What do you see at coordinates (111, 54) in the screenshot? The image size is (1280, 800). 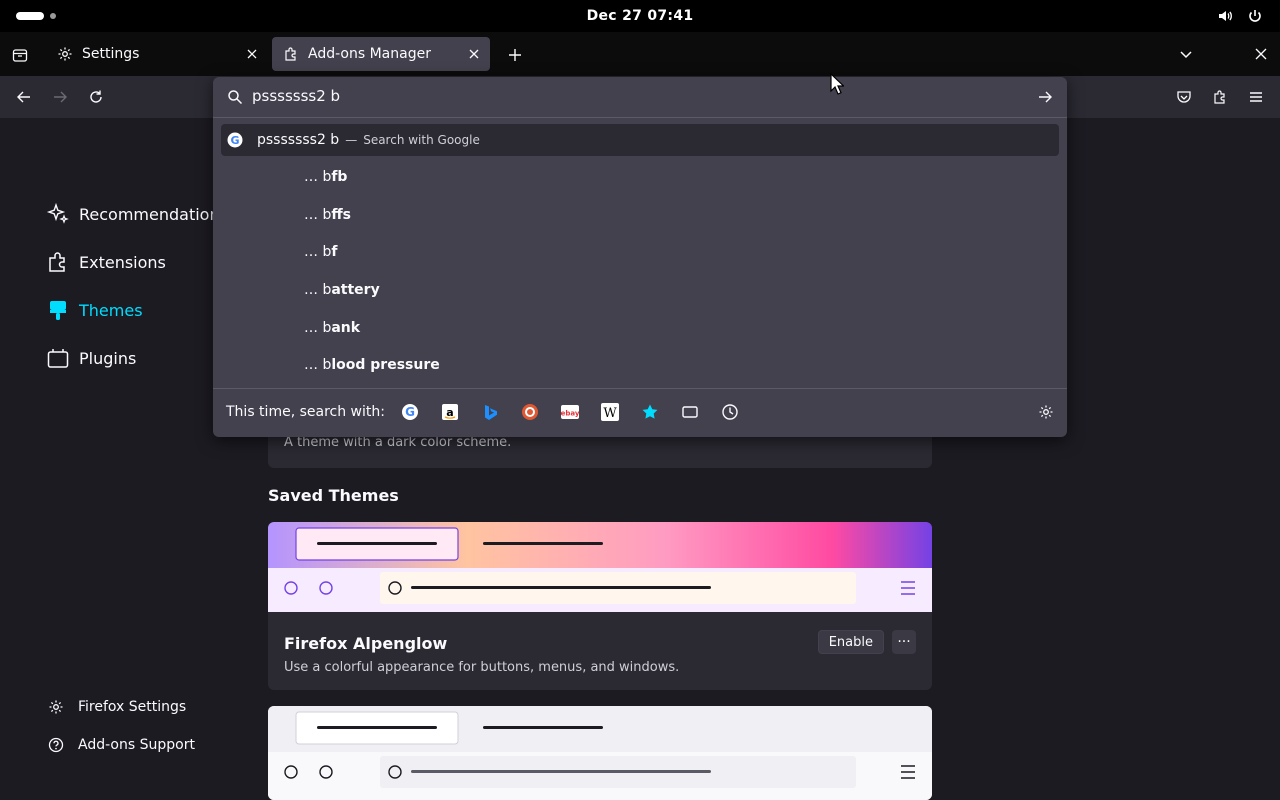 I see `tab-label: Settings` at bounding box center [111, 54].